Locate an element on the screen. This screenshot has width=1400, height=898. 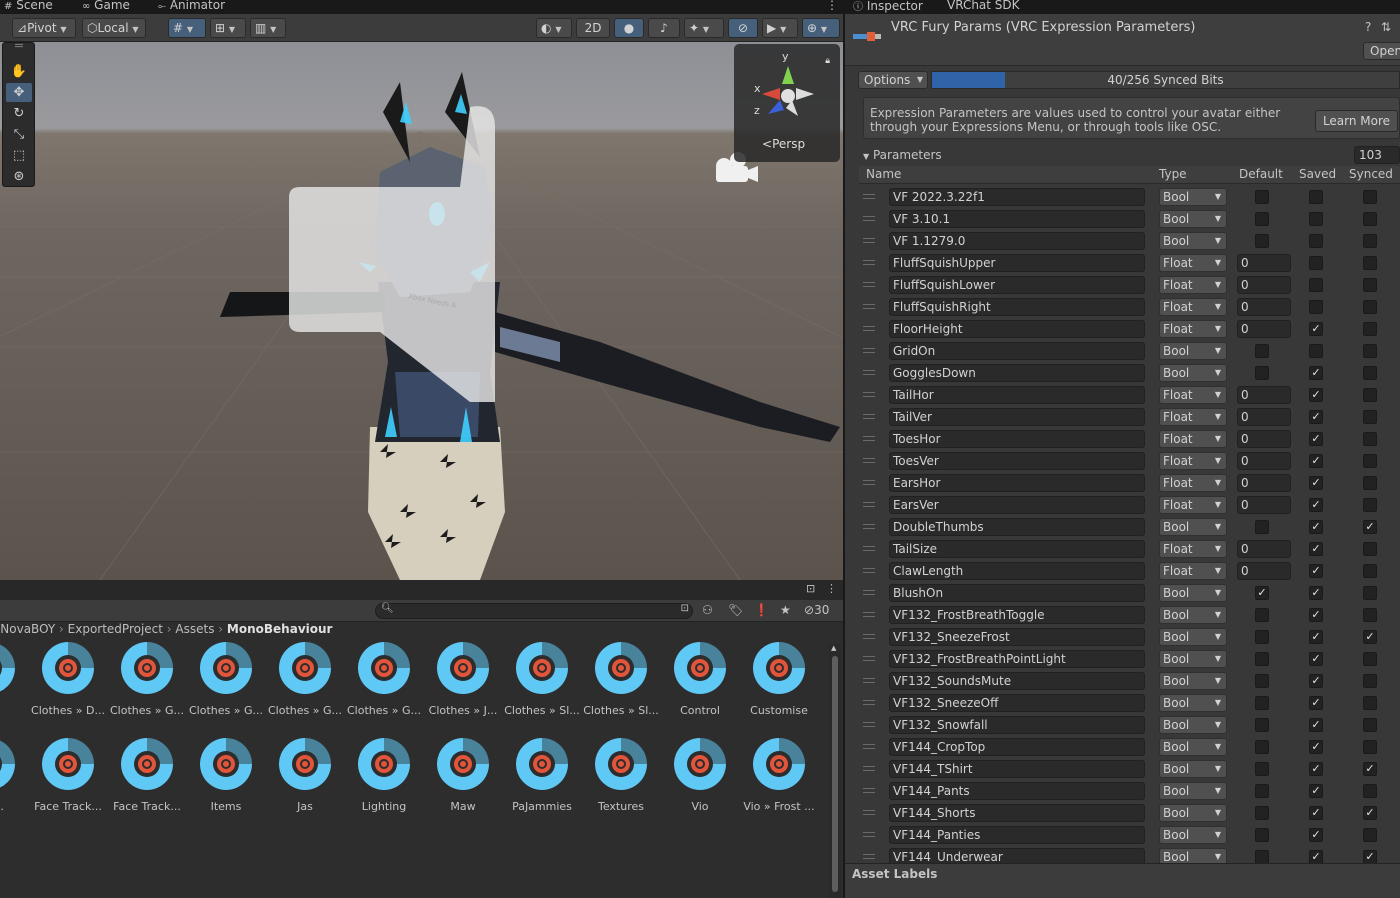
help-icon: ? is located at coordinates (1368, 27).